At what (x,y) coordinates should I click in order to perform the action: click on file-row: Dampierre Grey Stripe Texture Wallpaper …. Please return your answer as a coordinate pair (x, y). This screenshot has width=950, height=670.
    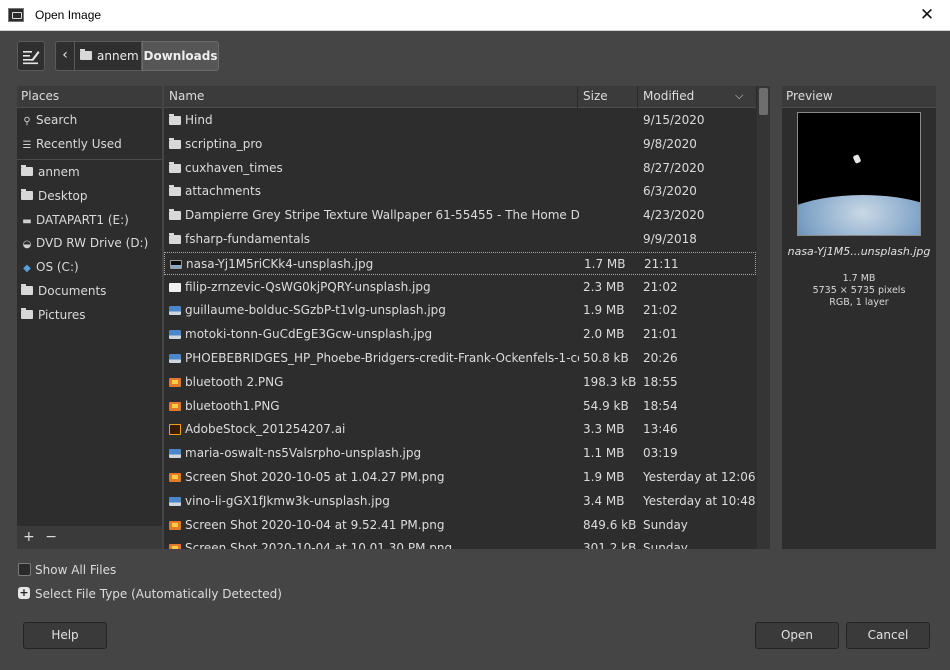
    Looking at the image, I should click on (460, 215).